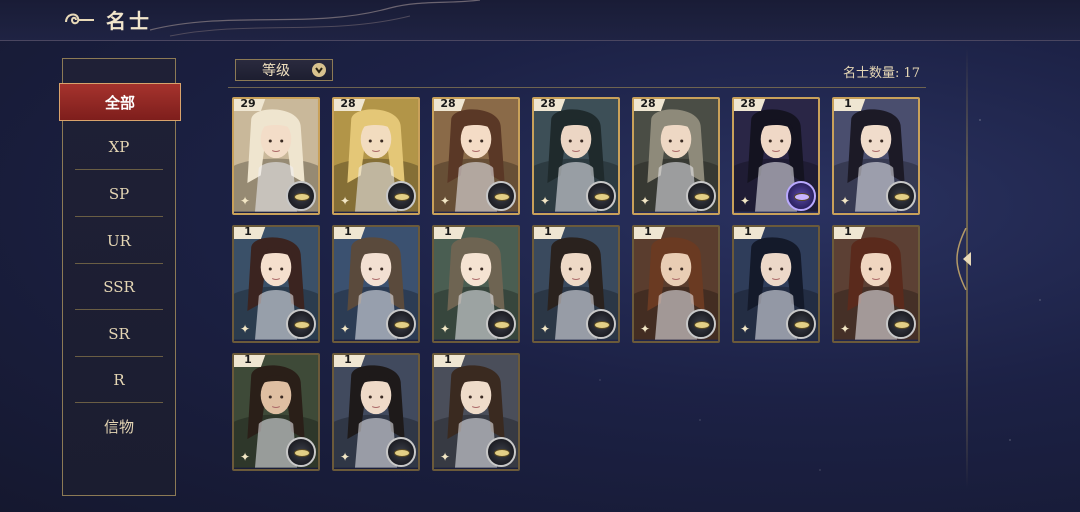  What do you see at coordinates (276, 71) in the screenshot?
I see `sort-dropdown-label: 等级` at bounding box center [276, 71].